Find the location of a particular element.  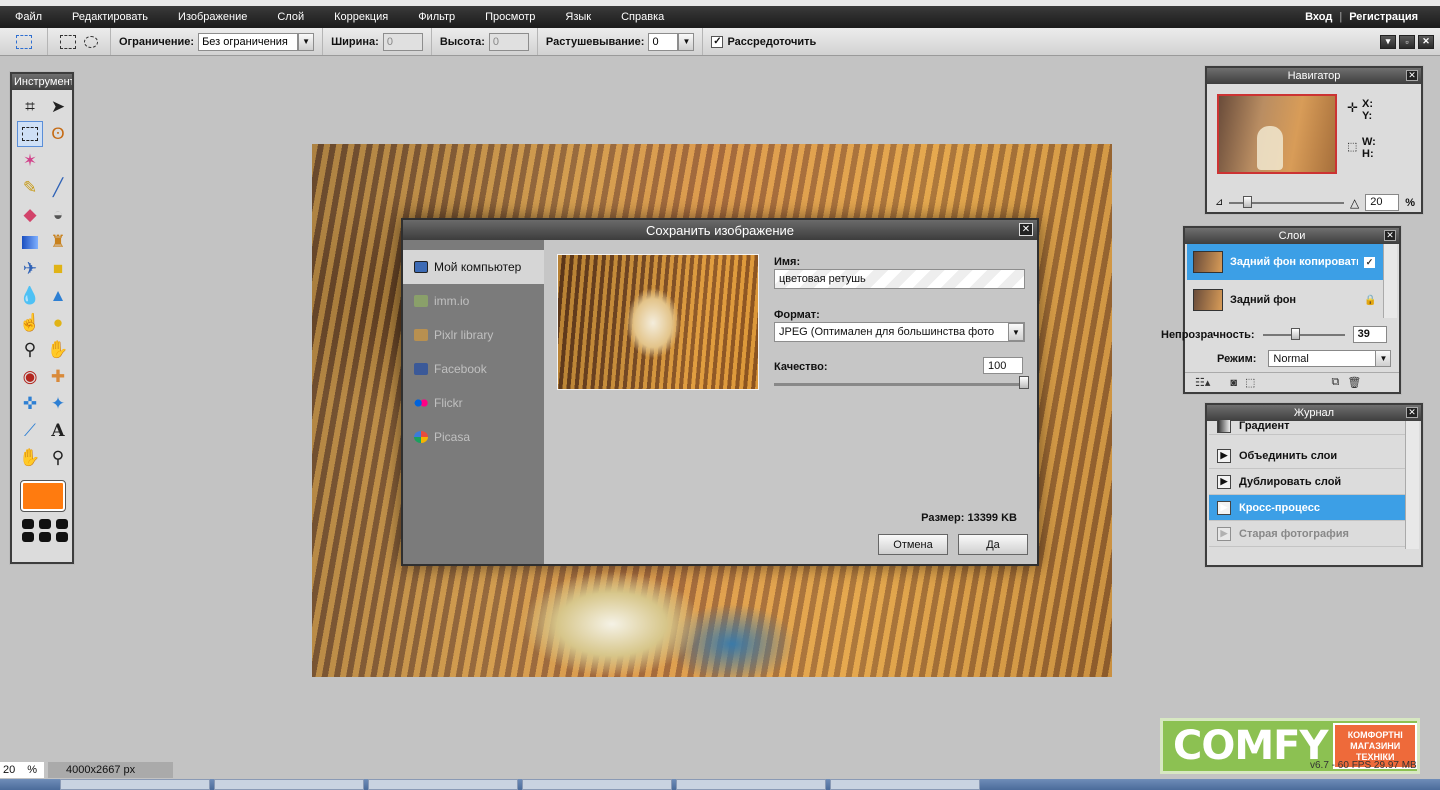

marquee-icon is located at coordinates (30, 134).